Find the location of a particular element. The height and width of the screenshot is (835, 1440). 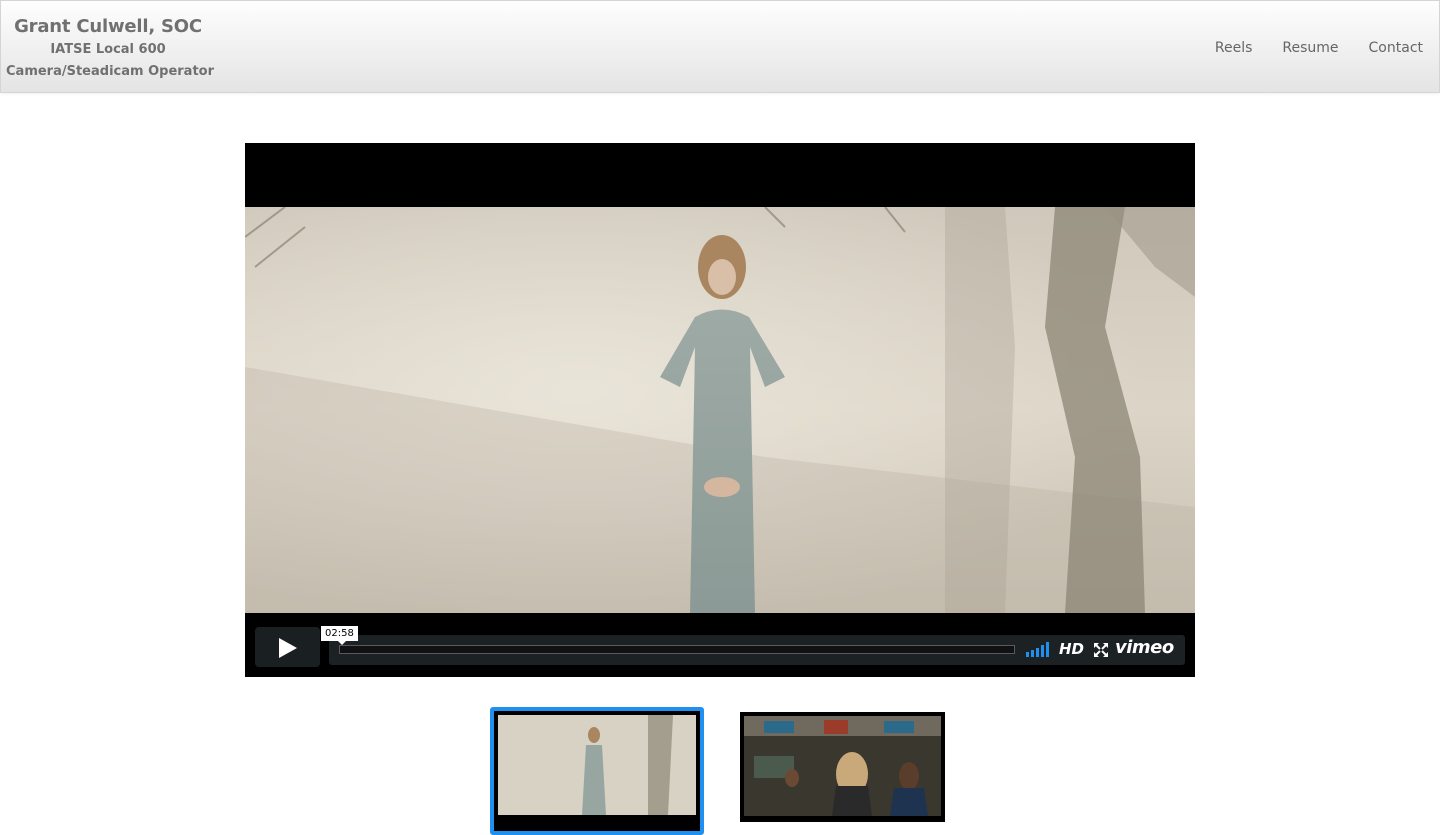

nav-link-resume: Resume is located at coordinates (1310, 48).